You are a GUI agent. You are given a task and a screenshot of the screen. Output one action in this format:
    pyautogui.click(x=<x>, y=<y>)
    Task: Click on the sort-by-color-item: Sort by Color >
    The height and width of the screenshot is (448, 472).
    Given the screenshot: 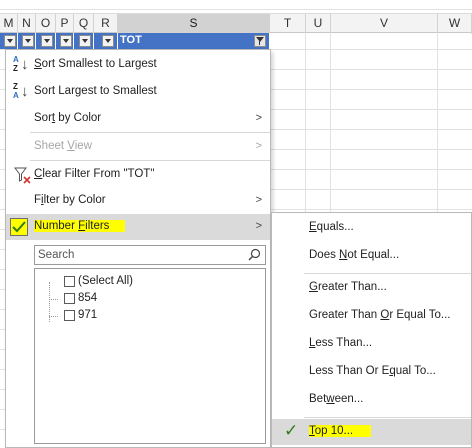 What is the action you would take?
    pyautogui.click(x=138, y=119)
    